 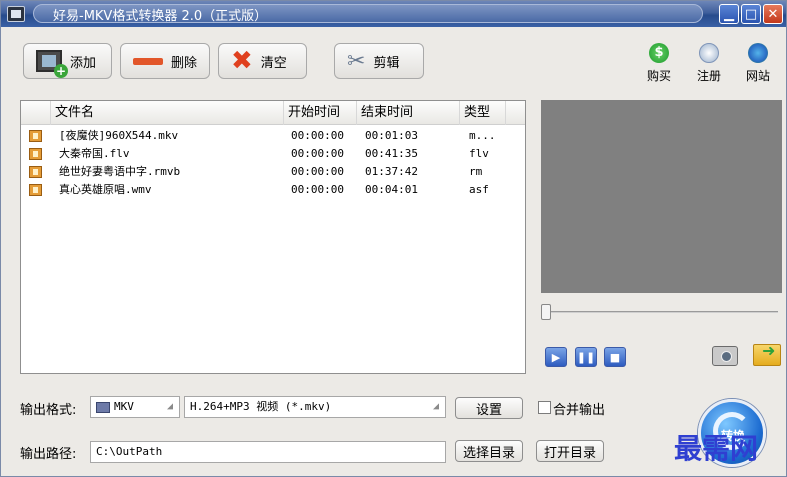 What do you see at coordinates (729, 14) in the screenshot?
I see `minimize-button: ▁` at bounding box center [729, 14].